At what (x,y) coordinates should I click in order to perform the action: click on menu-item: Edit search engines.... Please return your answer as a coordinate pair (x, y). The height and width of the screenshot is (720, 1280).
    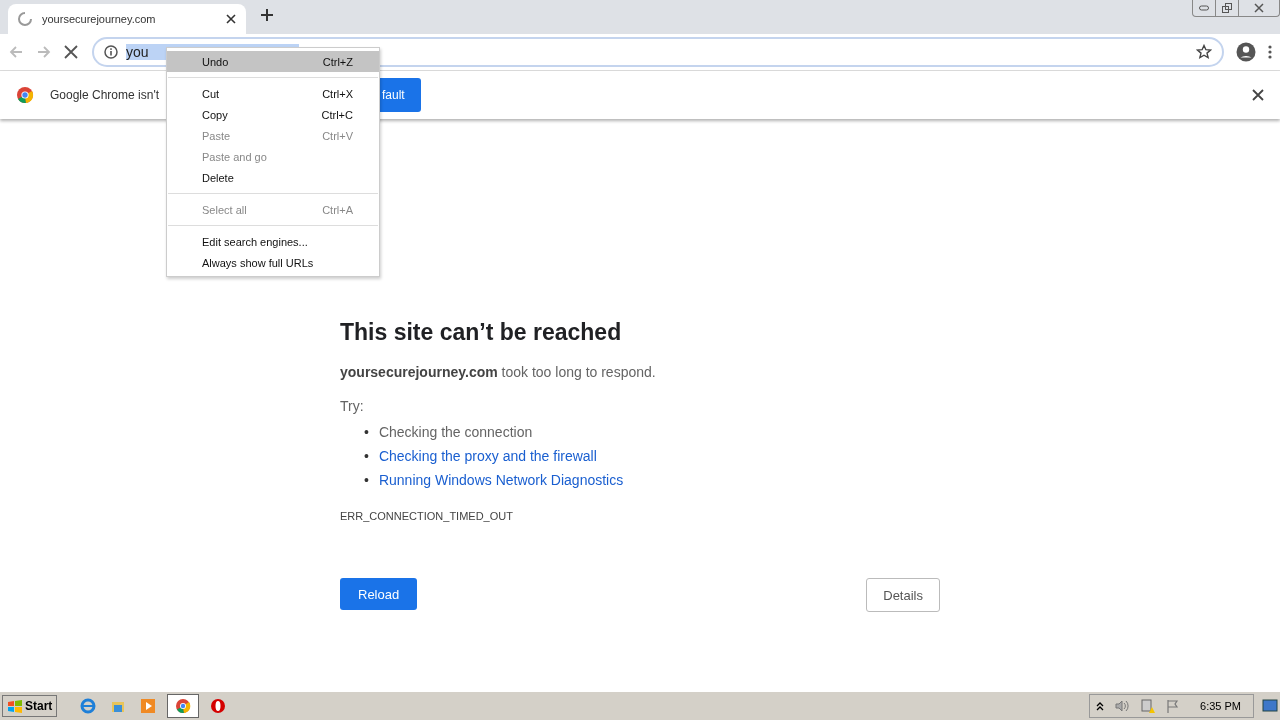
    Looking at the image, I should click on (273, 241).